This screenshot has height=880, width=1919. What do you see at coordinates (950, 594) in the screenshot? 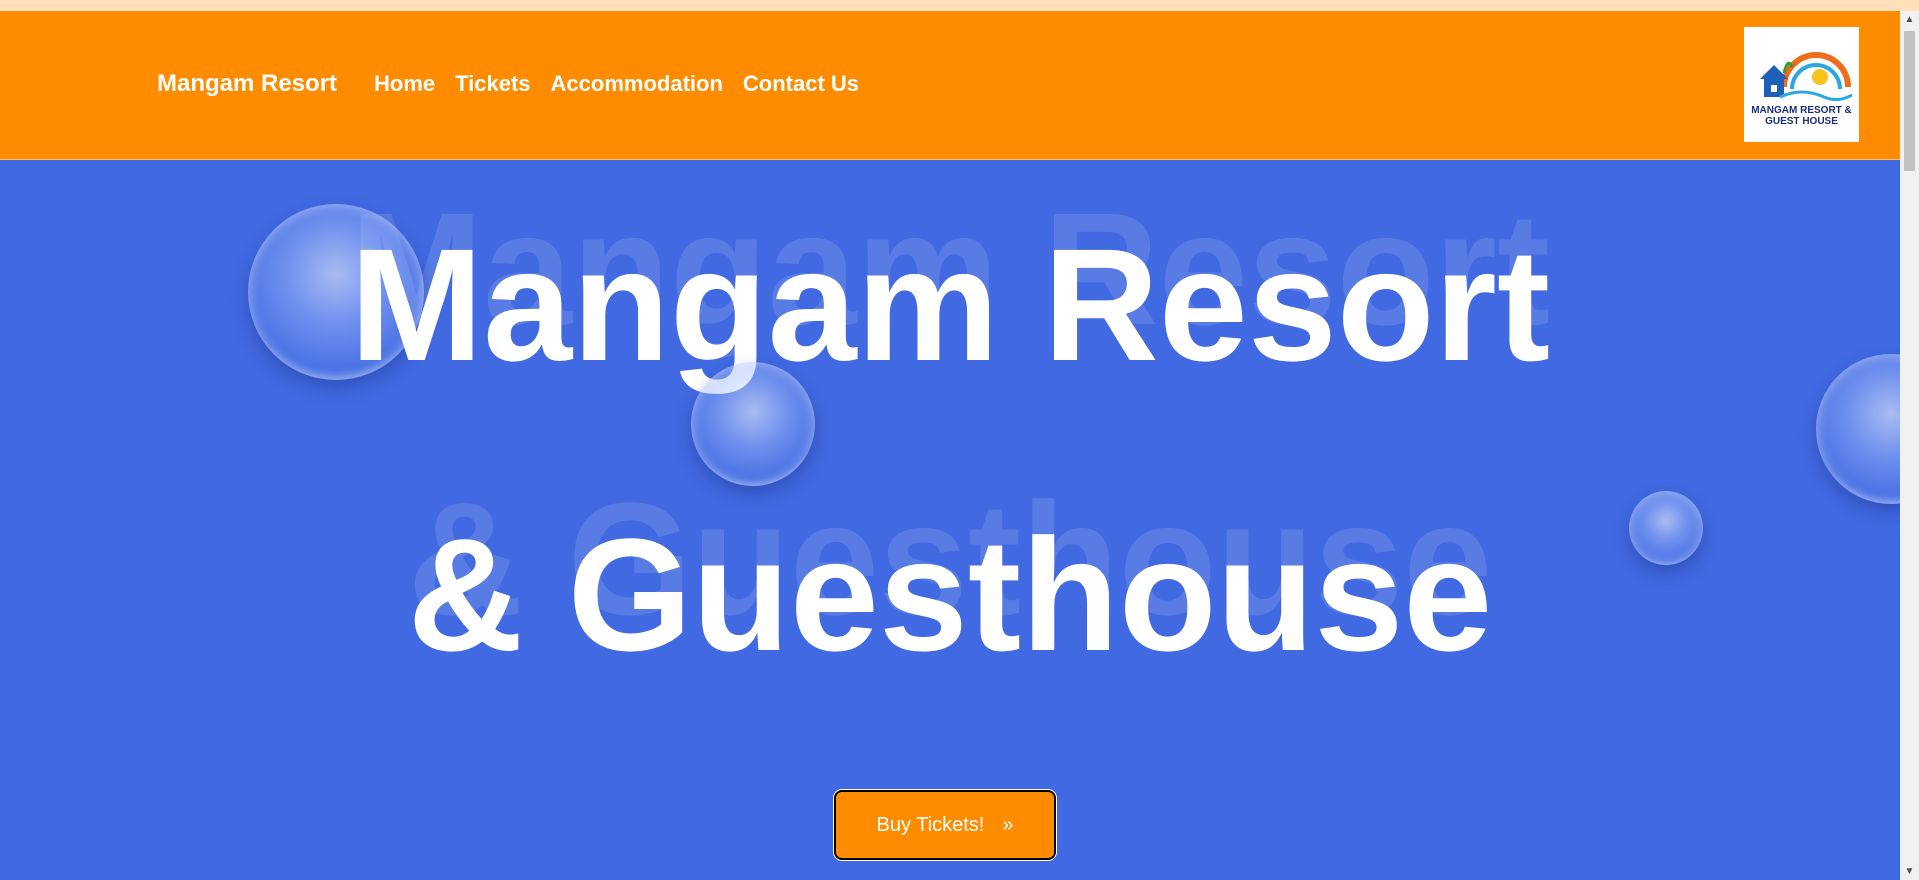
I see `hero-title-line-2: & Guesthouse` at bounding box center [950, 594].